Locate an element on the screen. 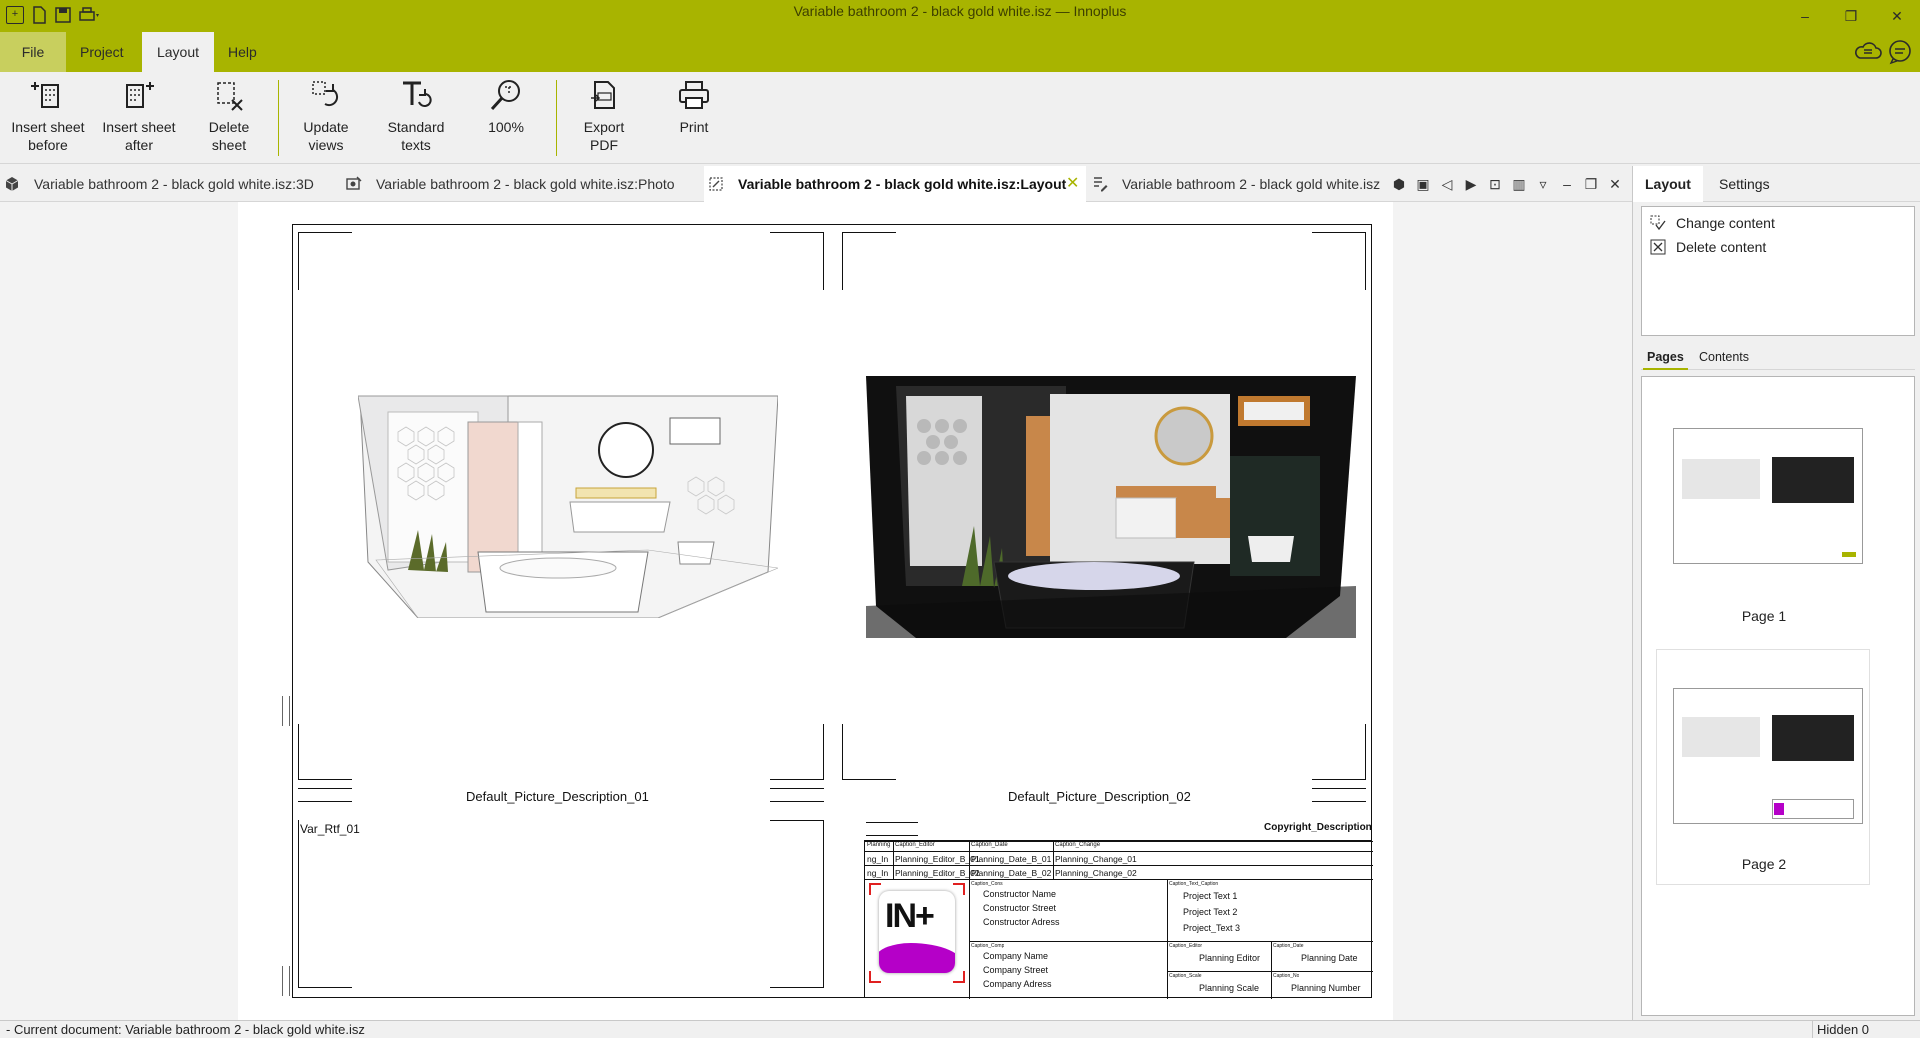  tb-caption-company: Caption_Comp is located at coordinates (988, 946).